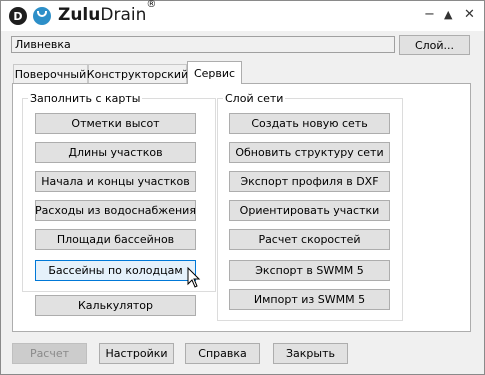 This screenshot has height=375, width=485. What do you see at coordinates (123, 15) in the screenshot?
I see `app-title-regular: Drain` at bounding box center [123, 15].